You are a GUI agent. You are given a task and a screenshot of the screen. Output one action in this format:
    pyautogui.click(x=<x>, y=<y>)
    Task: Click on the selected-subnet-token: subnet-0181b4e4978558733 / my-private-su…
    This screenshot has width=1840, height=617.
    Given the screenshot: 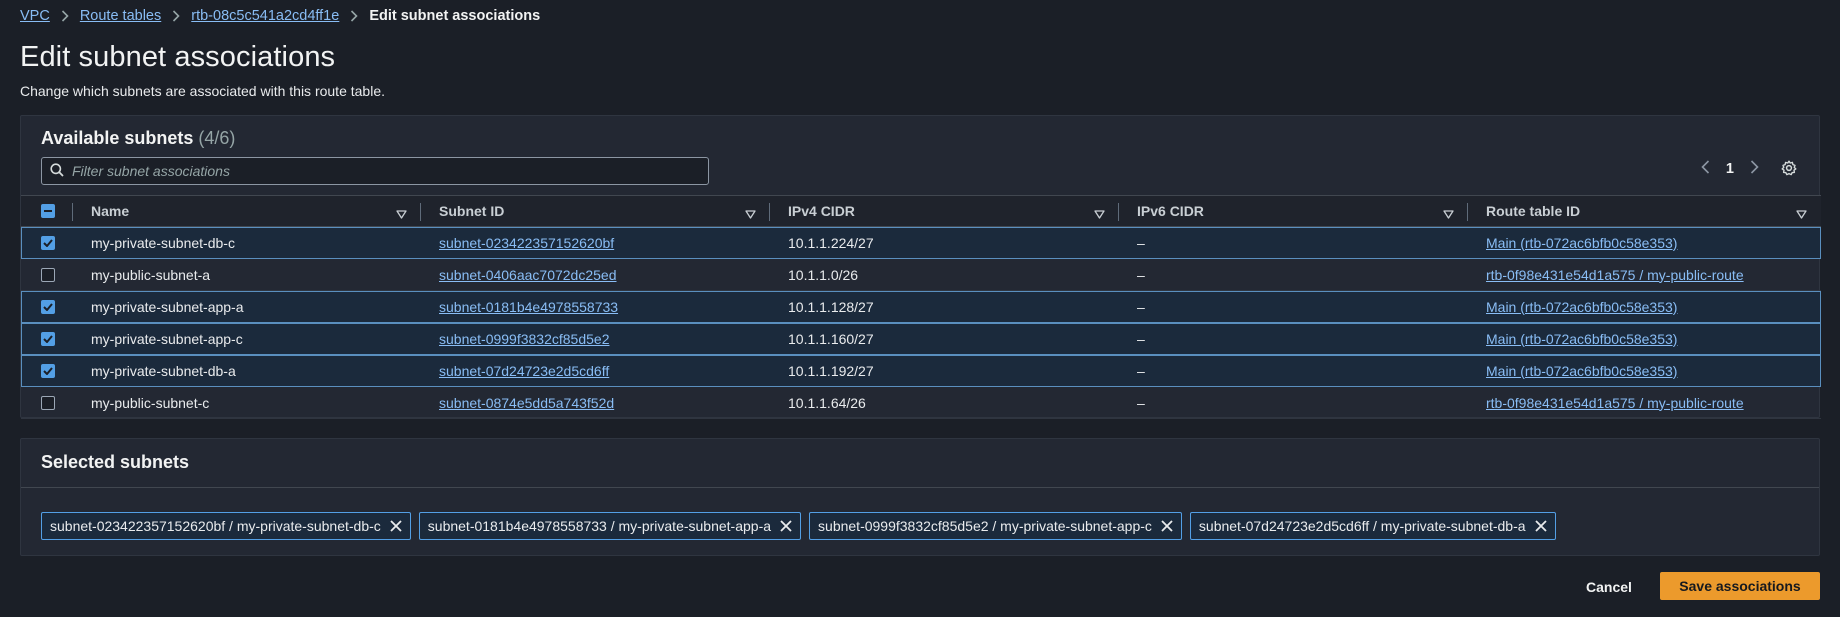 What is the action you would take?
    pyautogui.click(x=610, y=526)
    